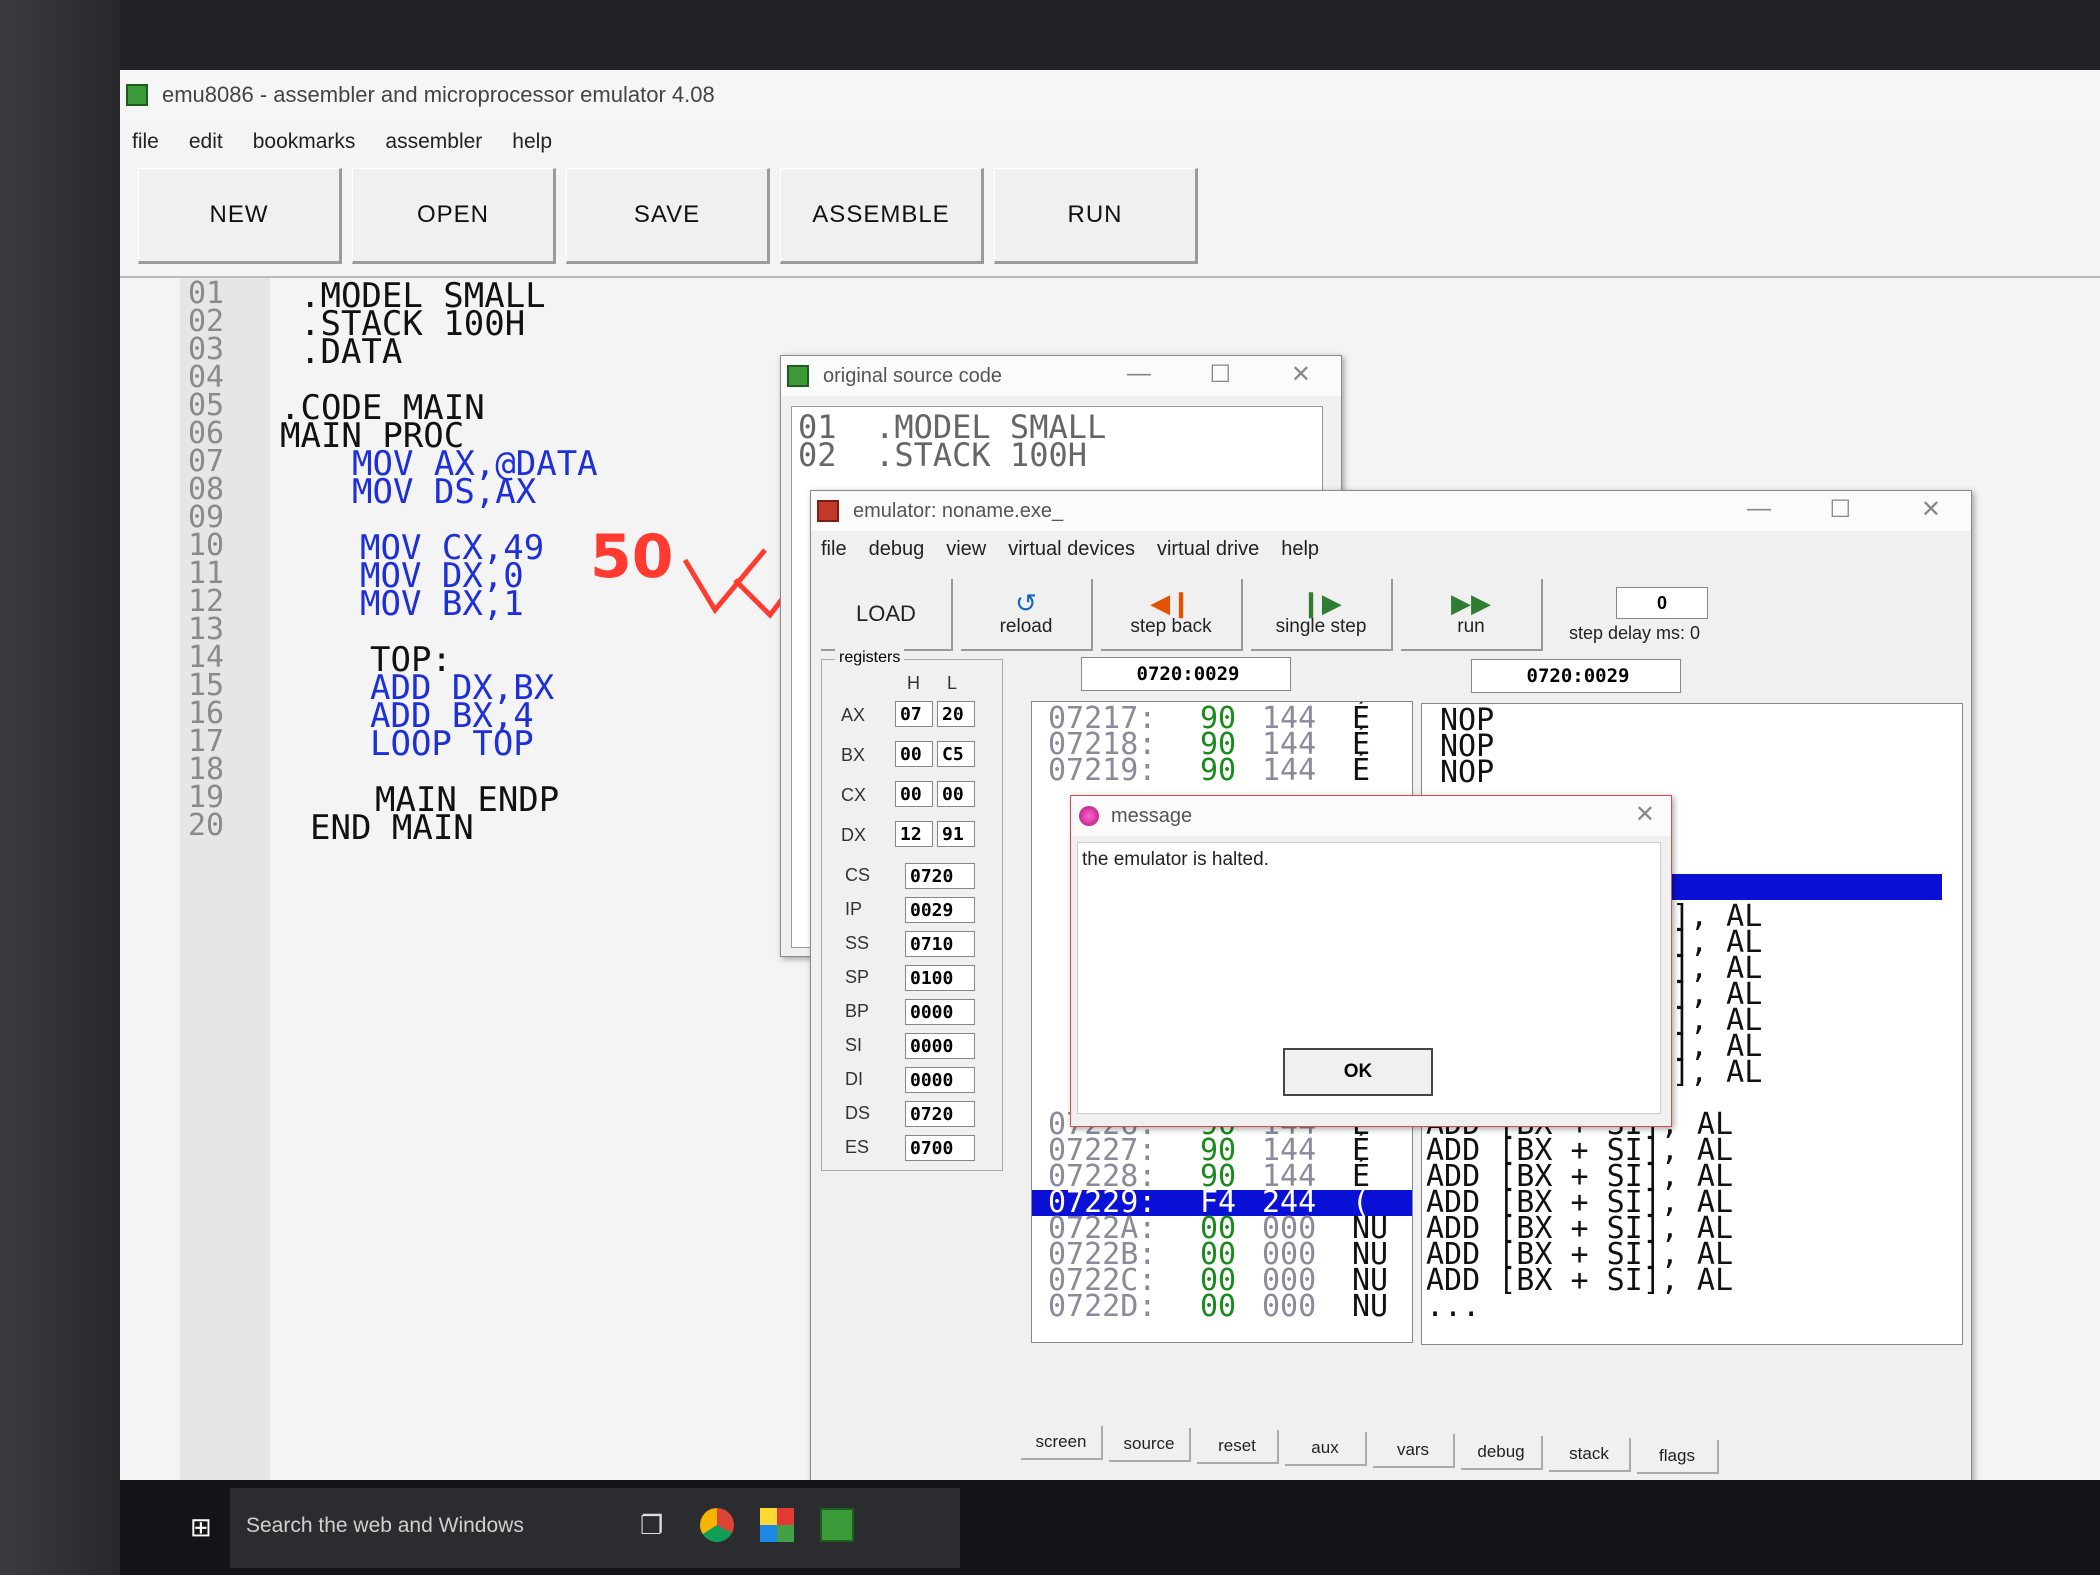 Image resolution: width=2100 pixels, height=1575 pixels. Describe the element at coordinates (60, 787) in the screenshot. I see `monitor-bezel-left` at that location.